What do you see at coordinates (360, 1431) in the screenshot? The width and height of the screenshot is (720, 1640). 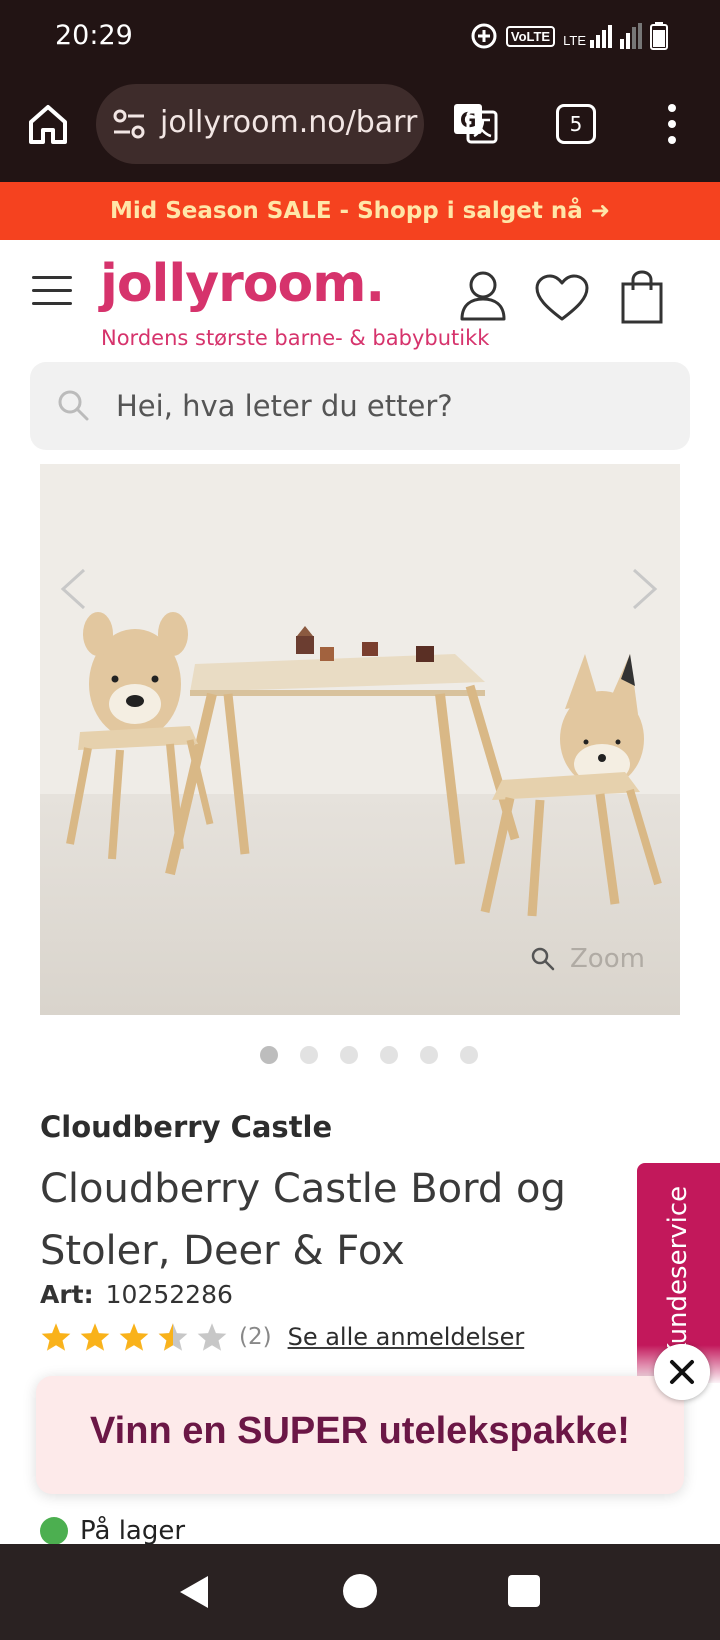 I see `promo-popup-text: Vinn en SUPER utelekspakke!` at bounding box center [360, 1431].